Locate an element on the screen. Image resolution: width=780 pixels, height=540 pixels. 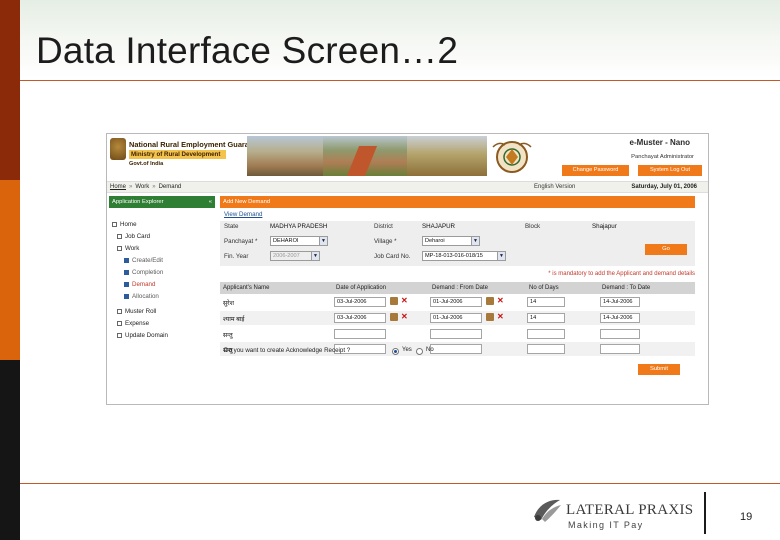
ack-yes-label: Yes is located at coordinates (407, 350).